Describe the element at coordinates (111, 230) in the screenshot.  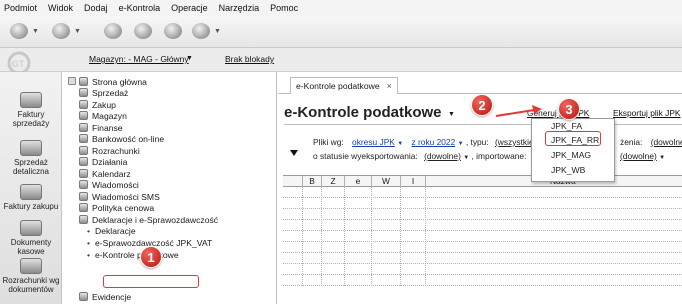
I see `tree-sub-deklaracje: Deklaracje` at that location.